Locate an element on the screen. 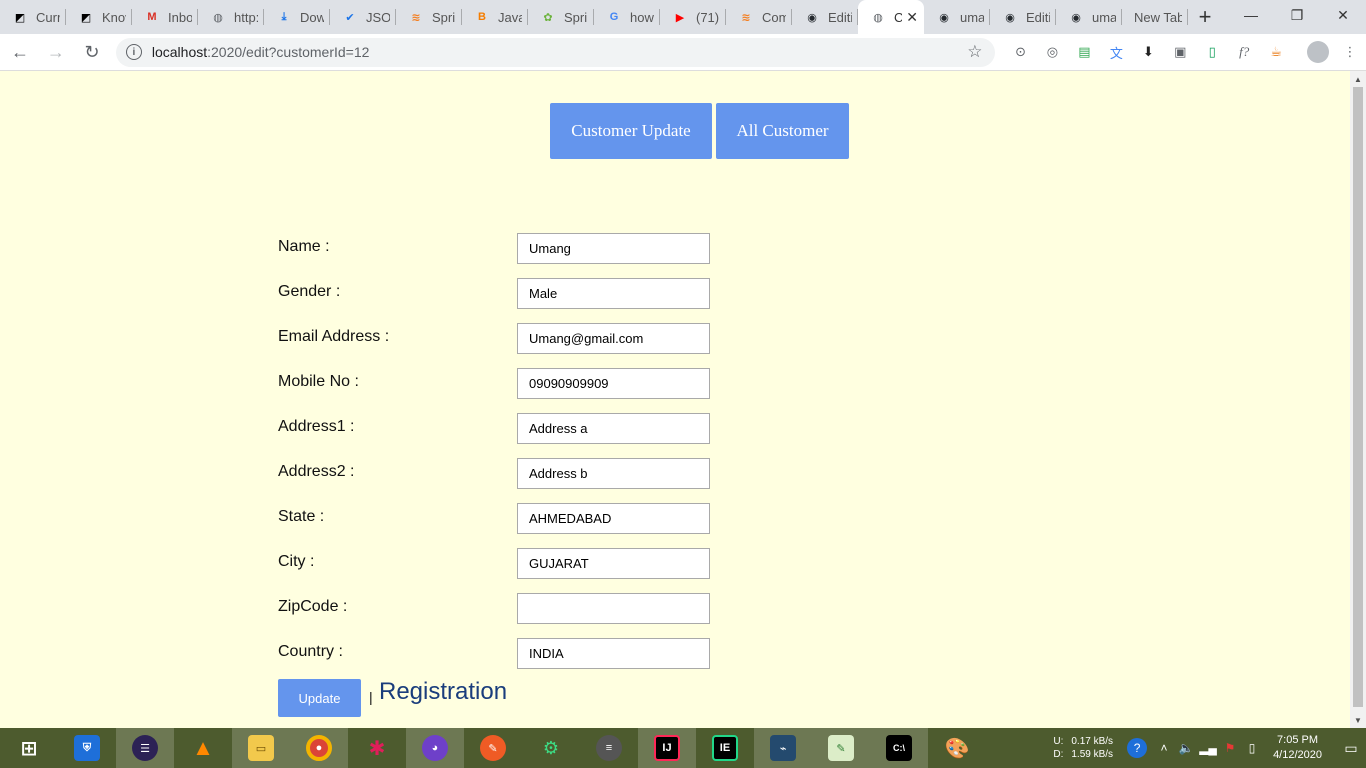 Image resolution: width=1366 pixels, height=768 pixels. top-nav: Customer Update All Customer is located at coordinates (699, 131).